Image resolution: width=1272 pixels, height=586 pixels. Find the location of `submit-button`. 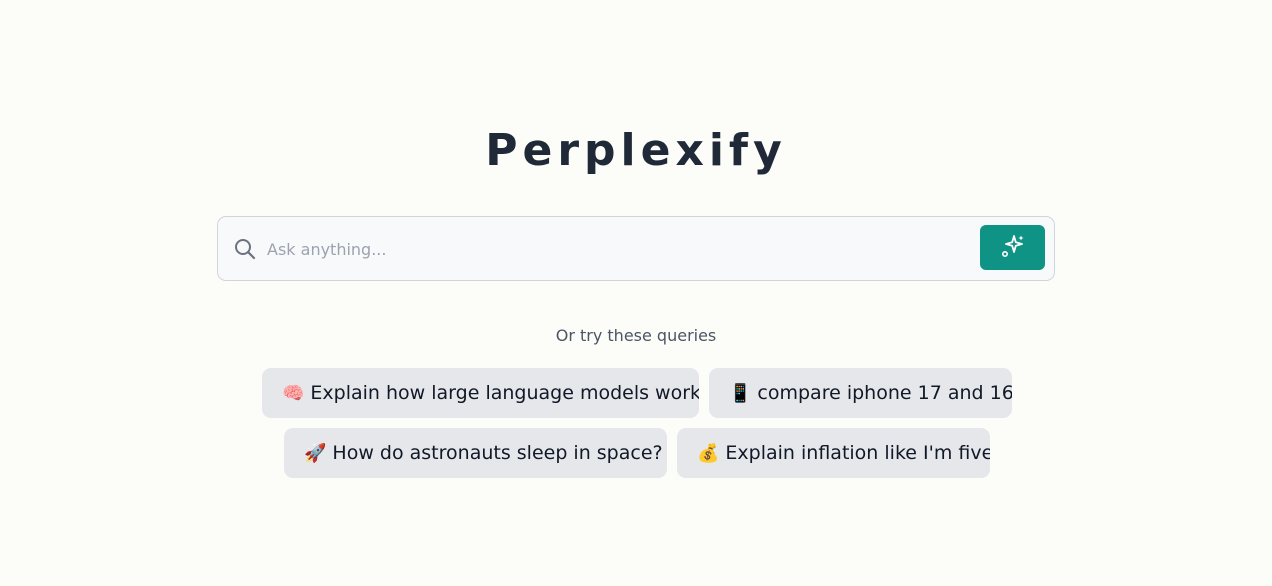

submit-button is located at coordinates (1012, 247).